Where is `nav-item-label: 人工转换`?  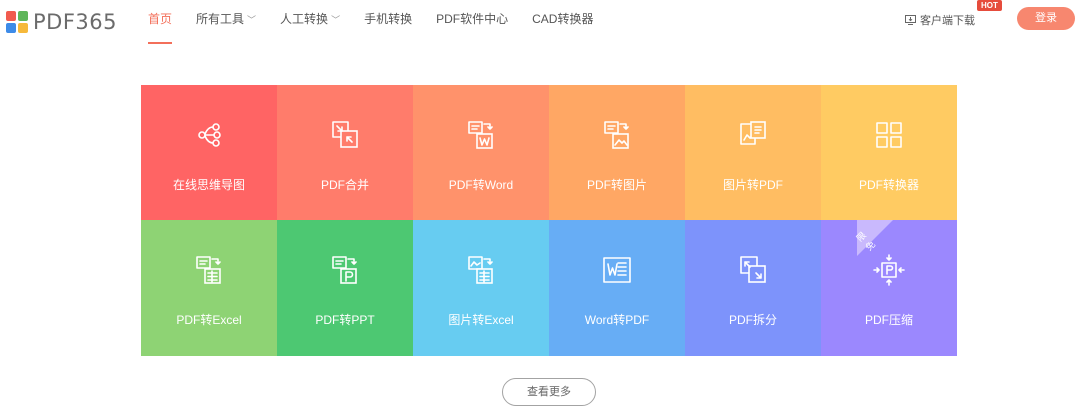
nav-item-label: 人工转换 is located at coordinates (304, 19).